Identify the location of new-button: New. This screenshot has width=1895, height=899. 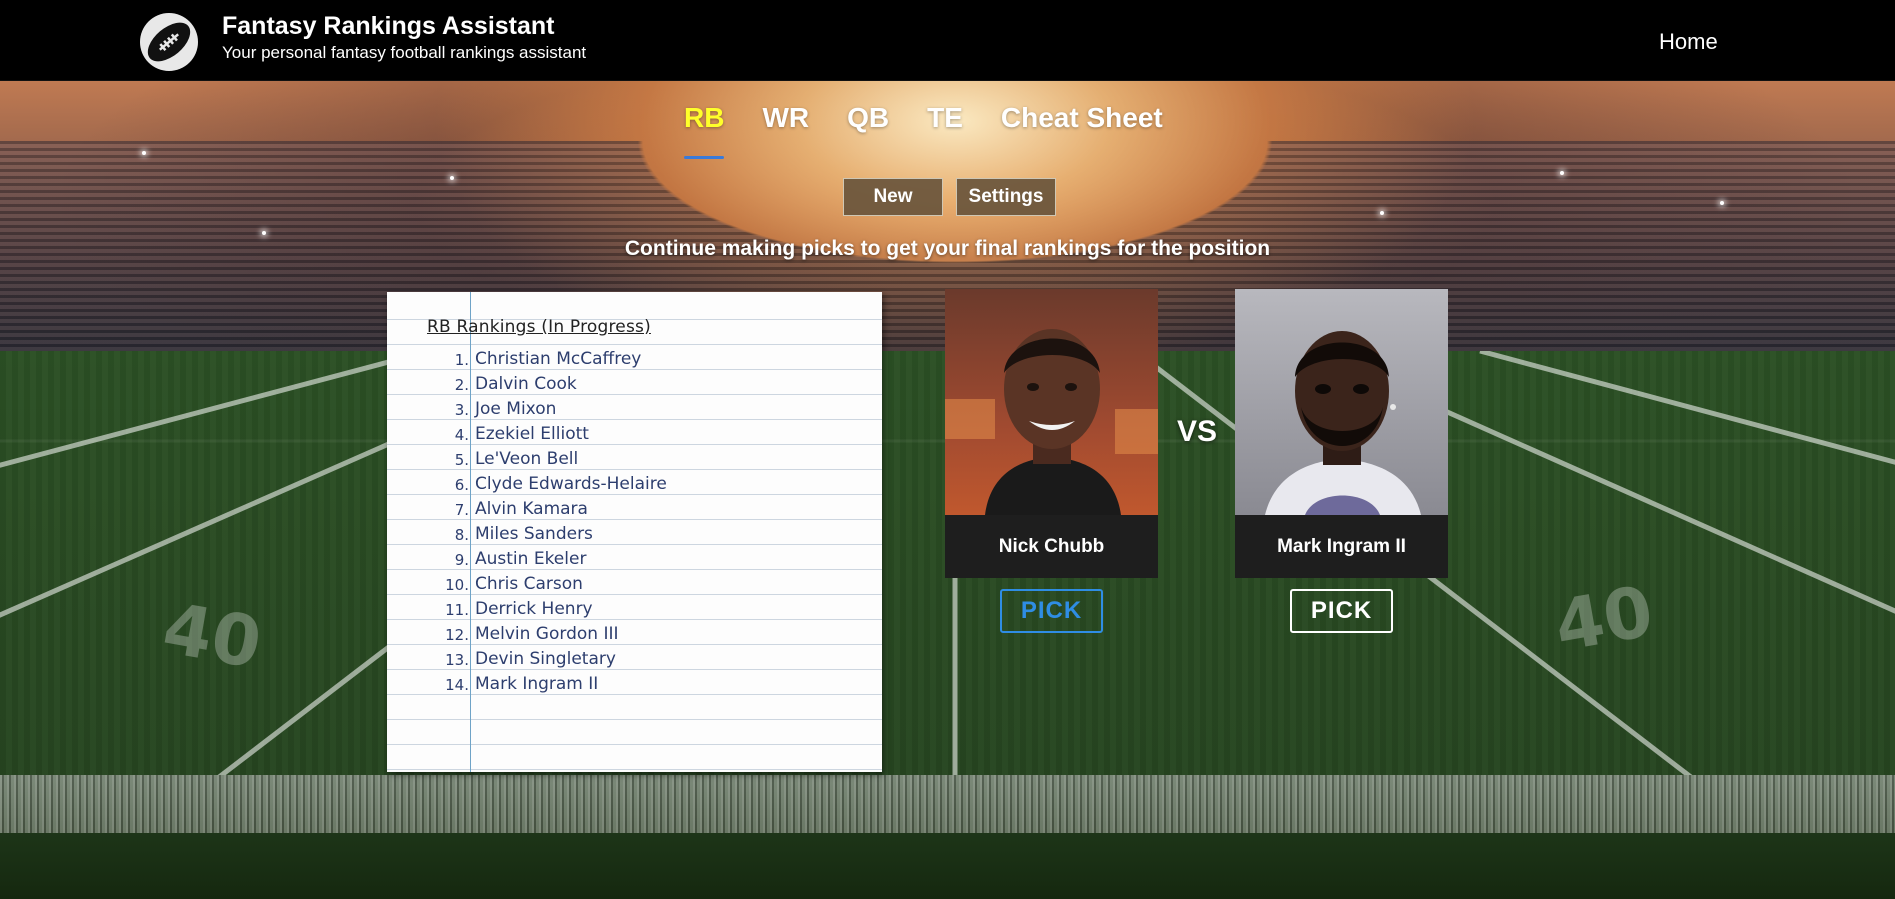
(893, 197).